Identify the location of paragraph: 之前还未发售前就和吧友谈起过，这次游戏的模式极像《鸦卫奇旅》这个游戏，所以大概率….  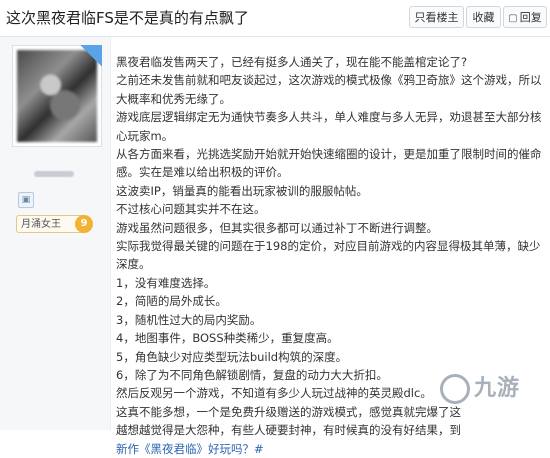
(329, 89).